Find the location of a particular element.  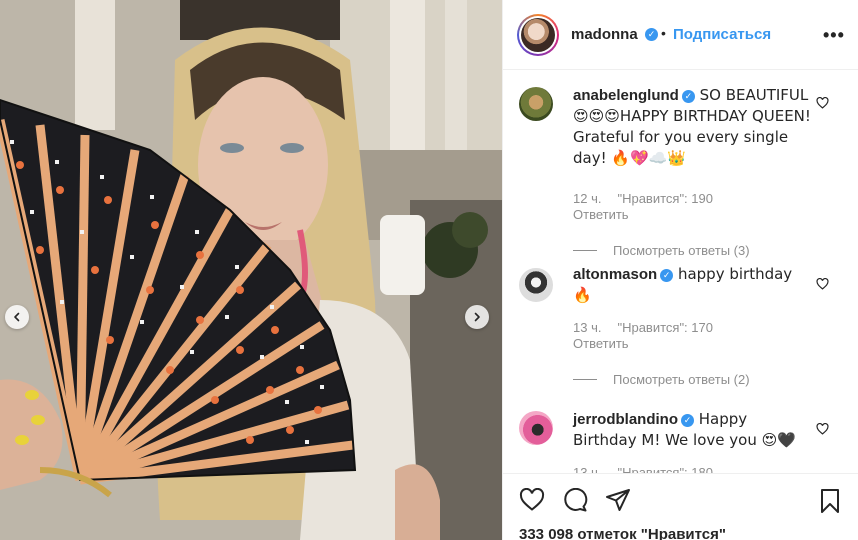

comment-likes: "Нравится": 190 is located at coordinates (665, 198).